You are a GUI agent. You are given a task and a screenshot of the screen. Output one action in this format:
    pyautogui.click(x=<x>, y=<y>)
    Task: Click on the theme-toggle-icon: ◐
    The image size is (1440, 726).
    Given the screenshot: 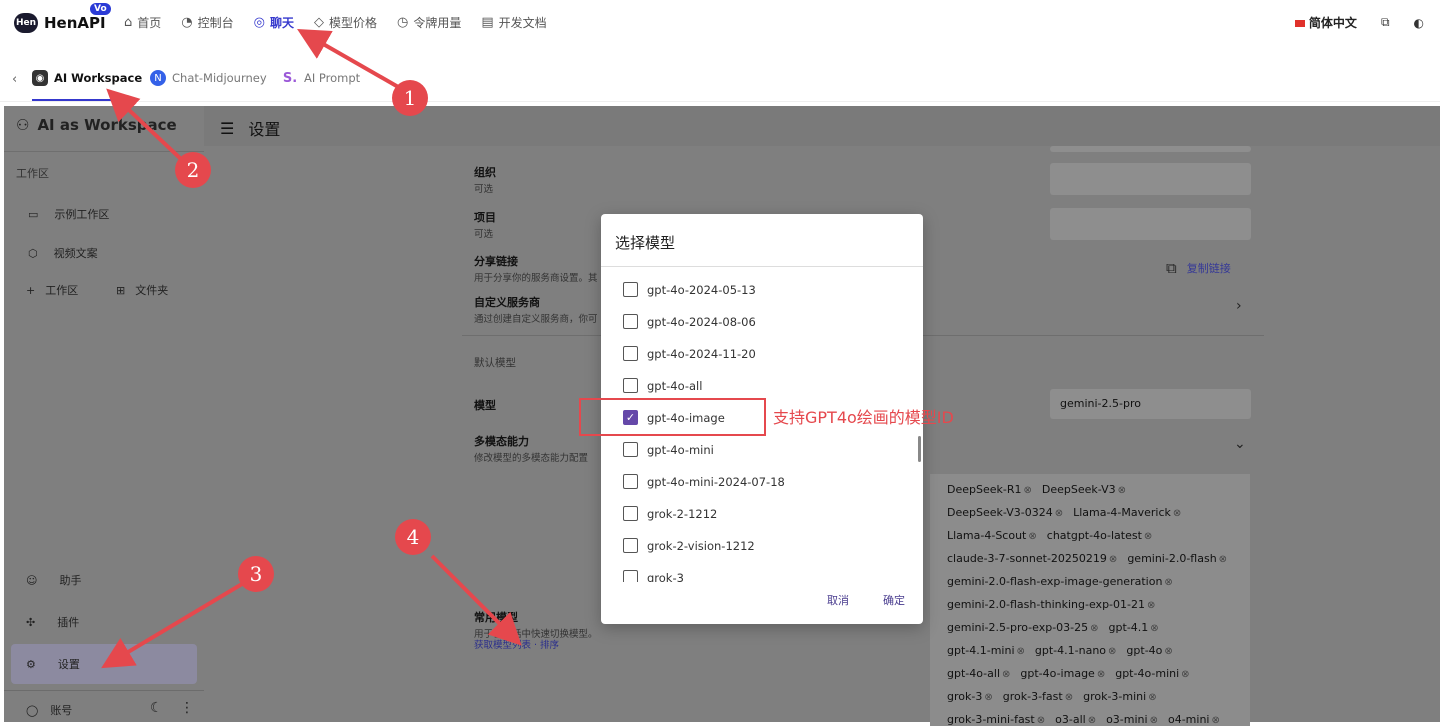 What is the action you would take?
    pyautogui.click(x=1419, y=23)
    